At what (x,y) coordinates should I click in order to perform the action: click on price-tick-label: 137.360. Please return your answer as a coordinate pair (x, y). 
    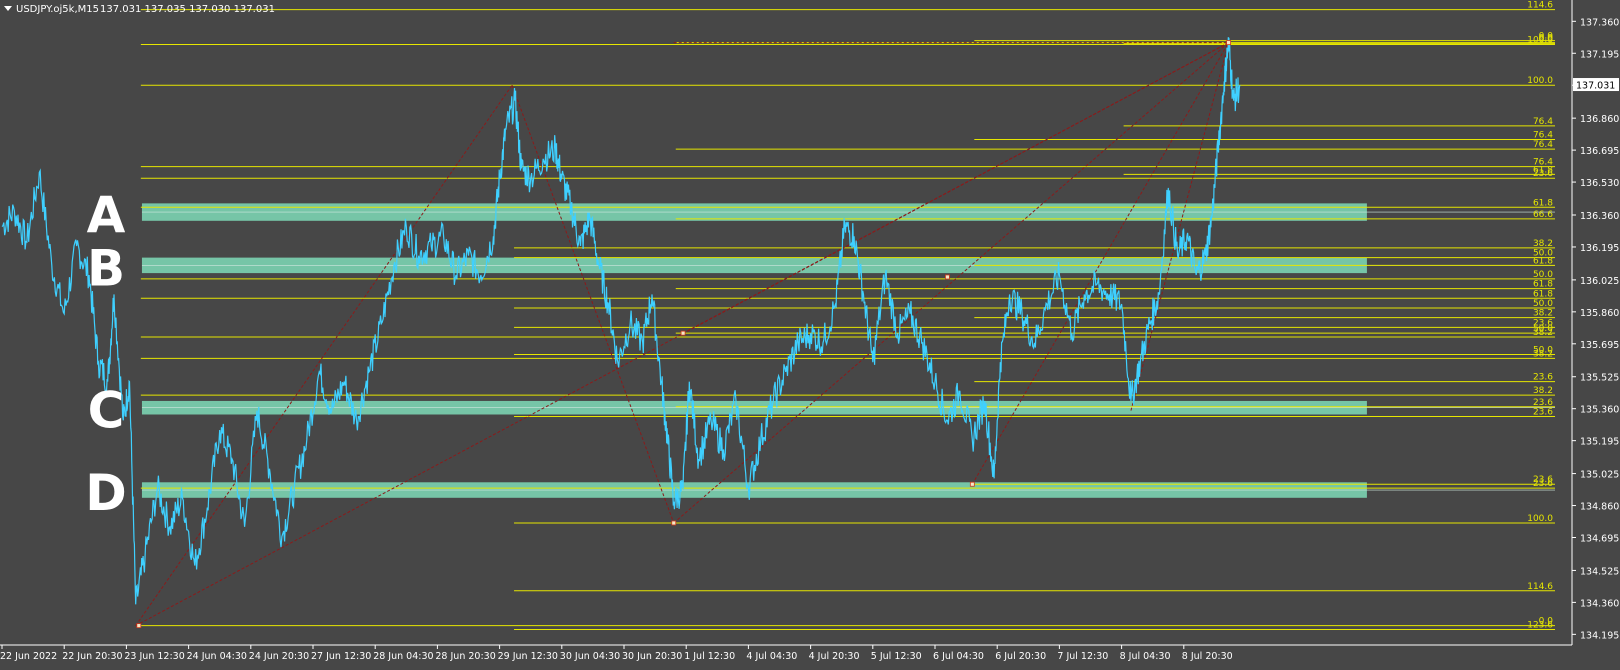
    Looking at the image, I should click on (1599, 22).